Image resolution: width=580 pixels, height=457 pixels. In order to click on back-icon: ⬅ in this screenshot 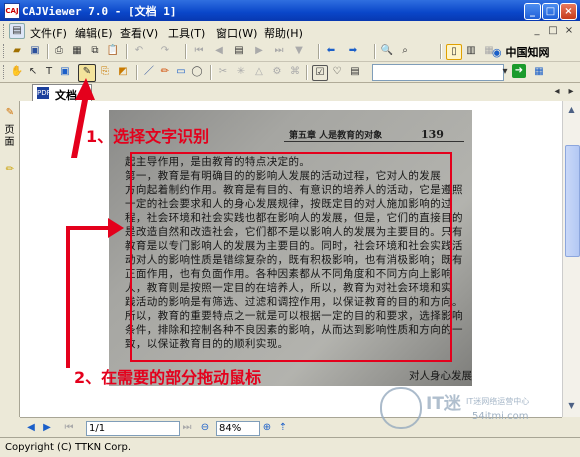, I will do `click(331, 51)`.